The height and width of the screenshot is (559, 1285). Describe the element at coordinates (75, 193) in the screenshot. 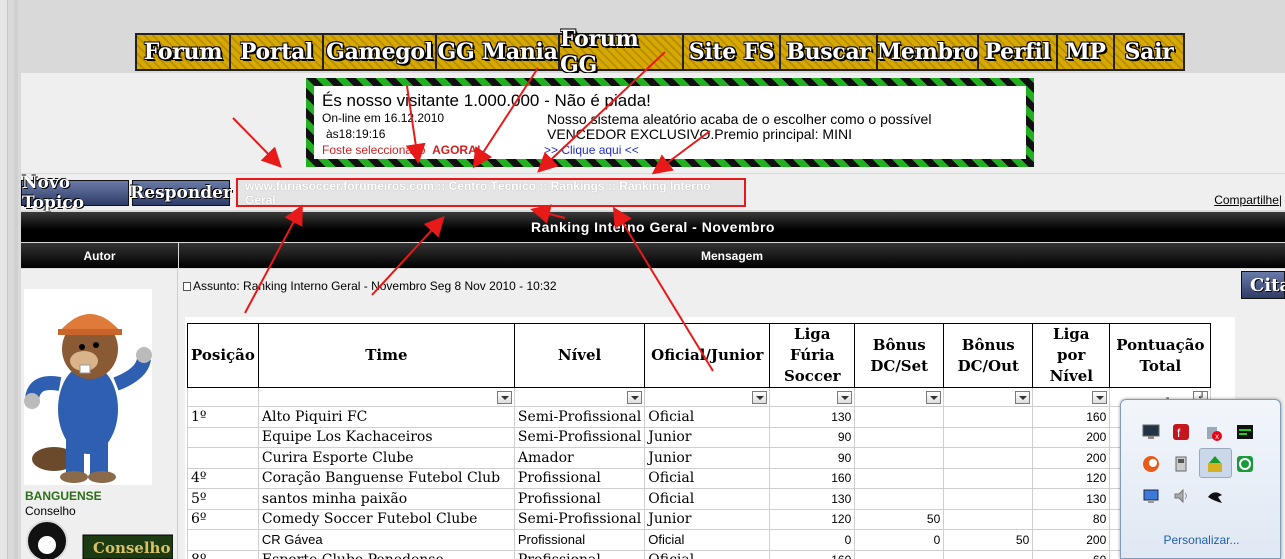

I see `new-topic-button: Novo Topico` at that location.